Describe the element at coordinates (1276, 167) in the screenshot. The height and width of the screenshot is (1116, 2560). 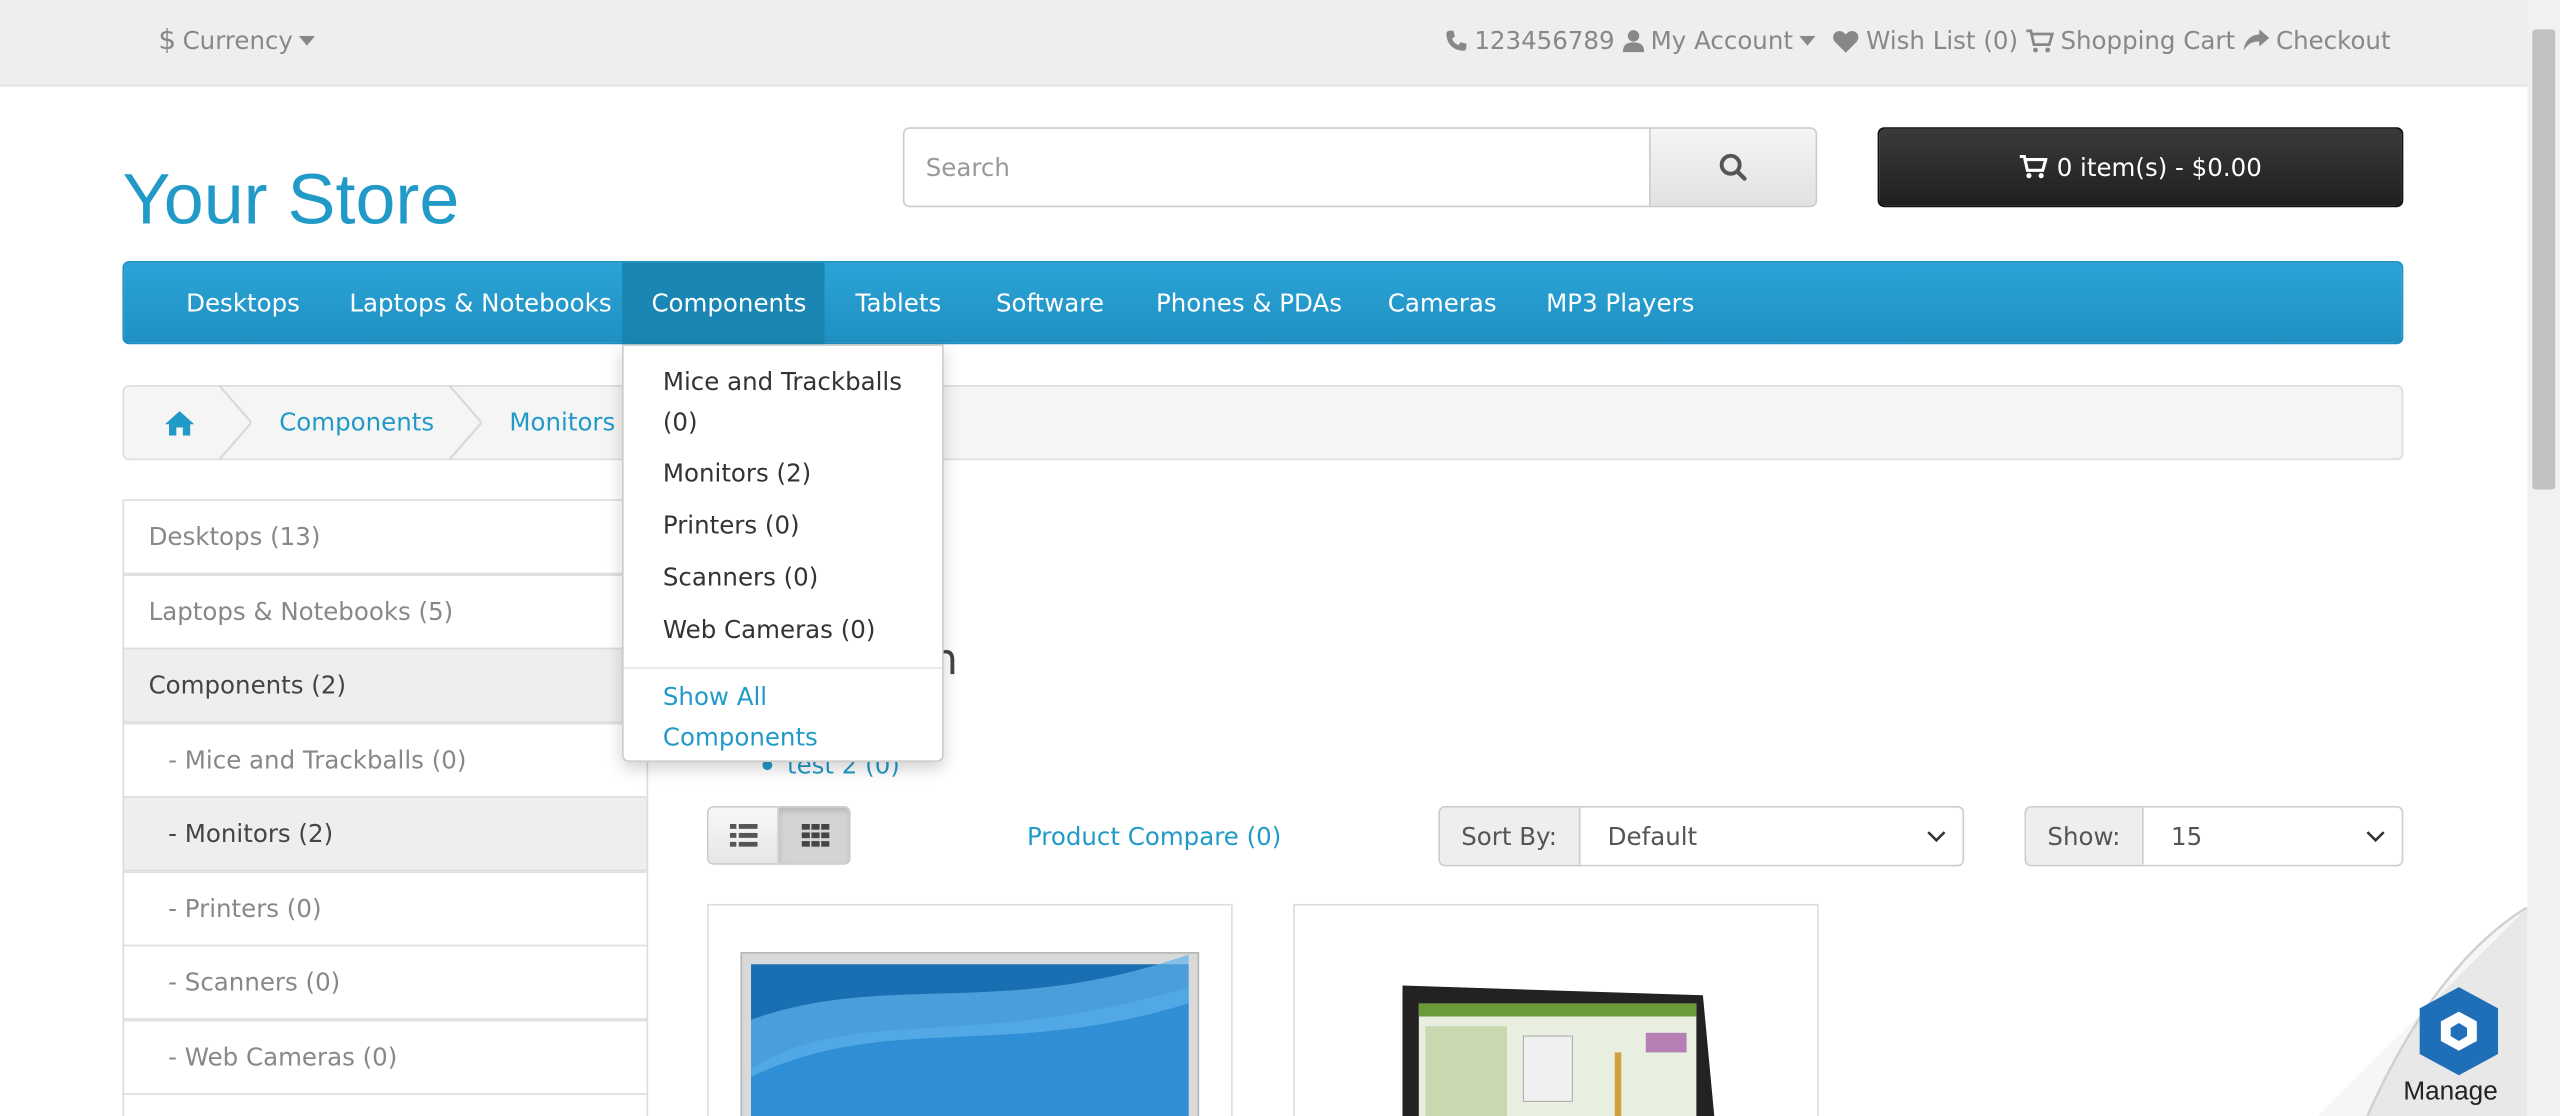
I see `search-input` at that location.